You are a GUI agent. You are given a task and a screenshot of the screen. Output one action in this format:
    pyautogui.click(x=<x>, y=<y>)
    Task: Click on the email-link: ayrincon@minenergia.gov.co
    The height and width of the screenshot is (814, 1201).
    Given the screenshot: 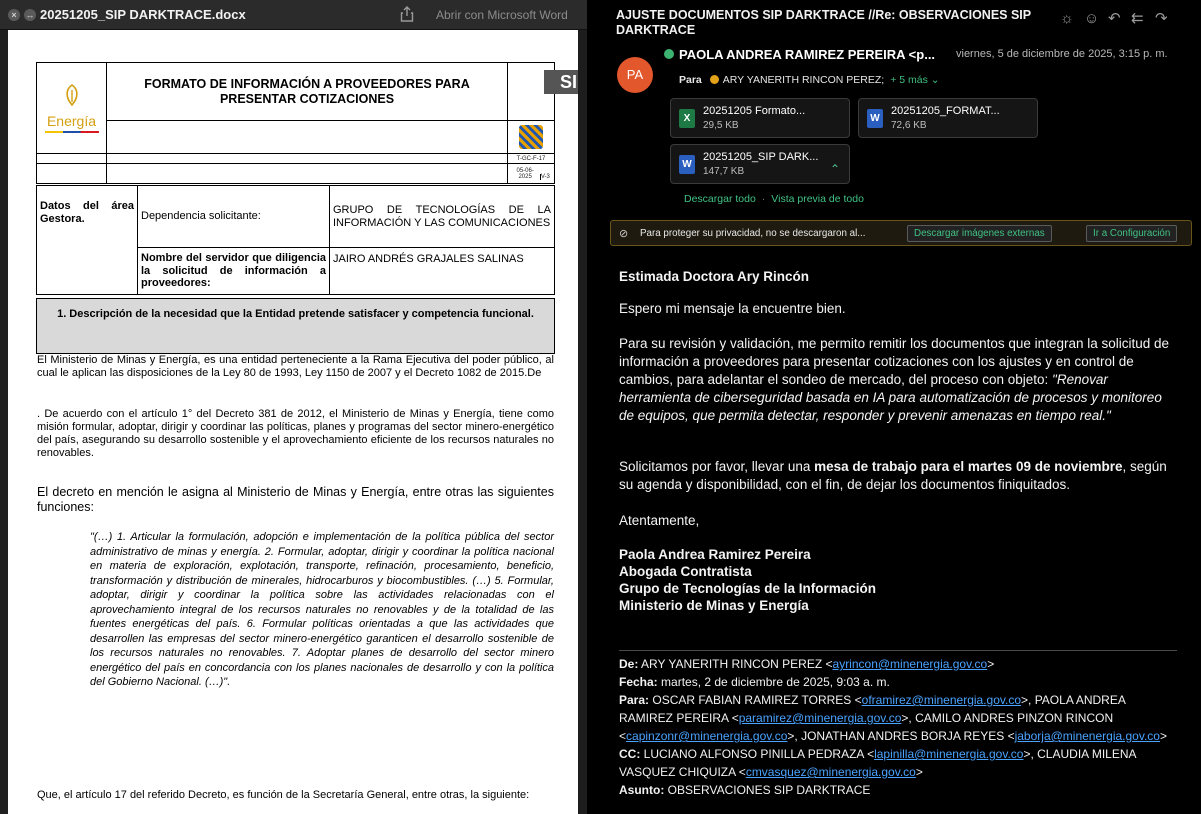 What is the action you would take?
    pyautogui.click(x=910, y=664)
    